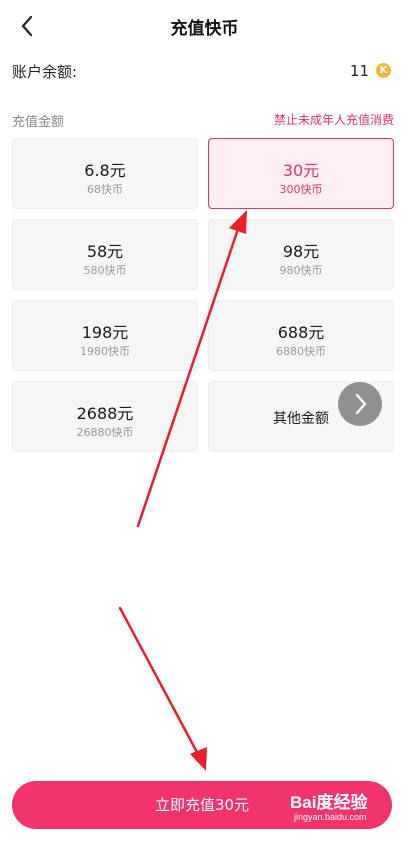 This screenshot has height=845, width=409. I want to click on option-amount: 688元, so click(301, 332).